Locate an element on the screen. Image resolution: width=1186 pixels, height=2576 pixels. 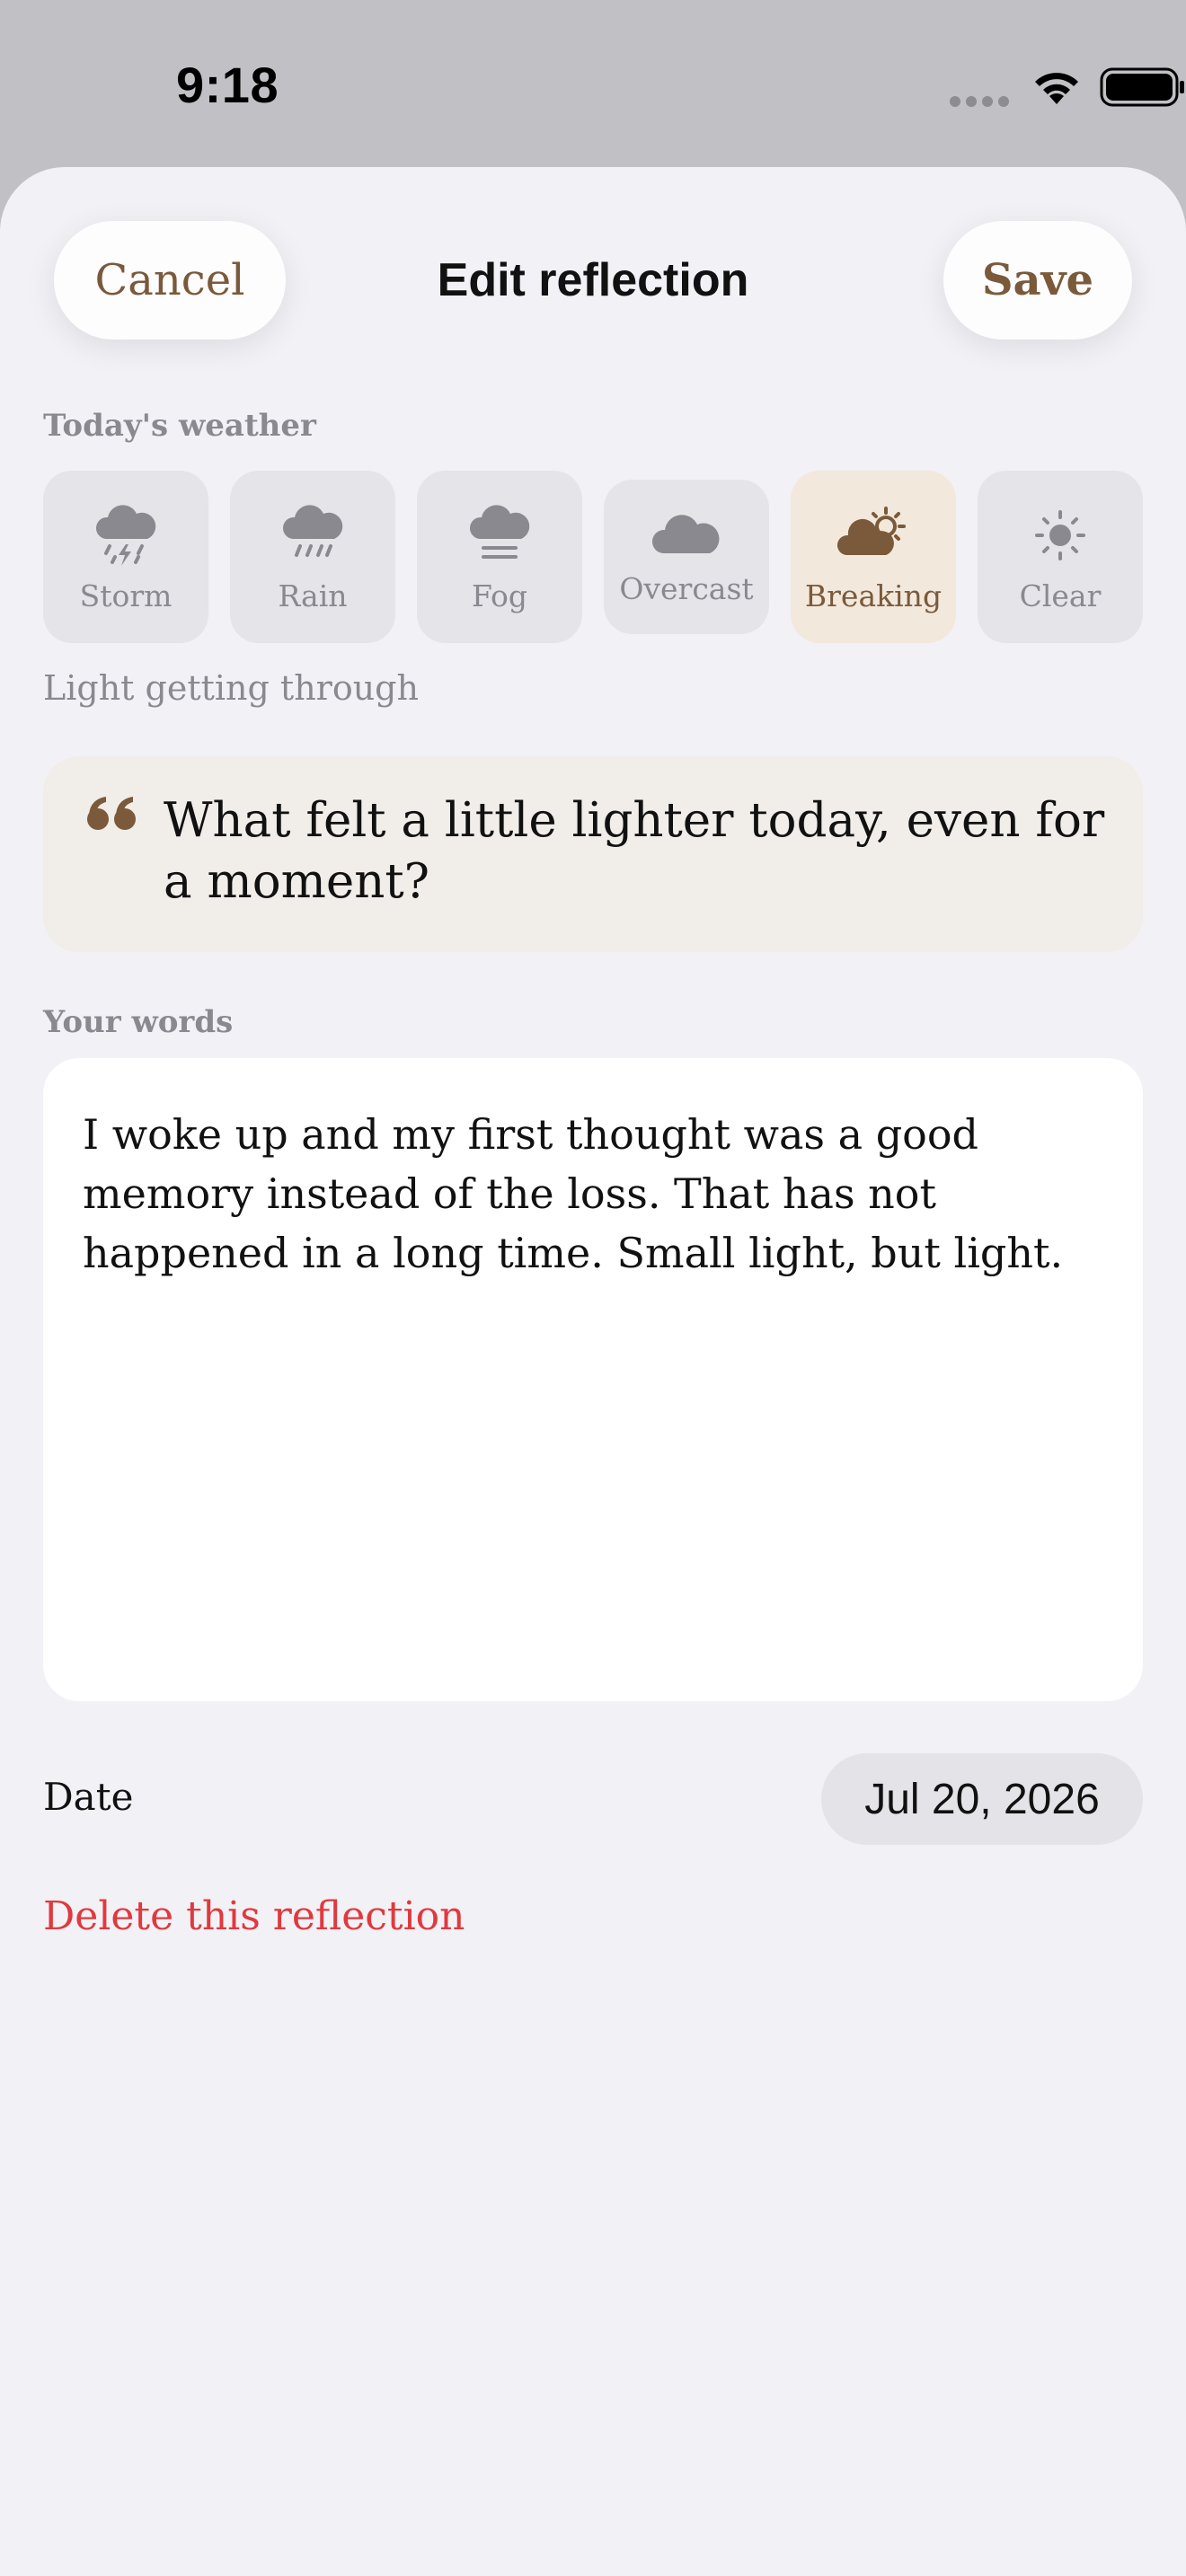
status-bar: 9:18 is located at coordinates (593, 83).